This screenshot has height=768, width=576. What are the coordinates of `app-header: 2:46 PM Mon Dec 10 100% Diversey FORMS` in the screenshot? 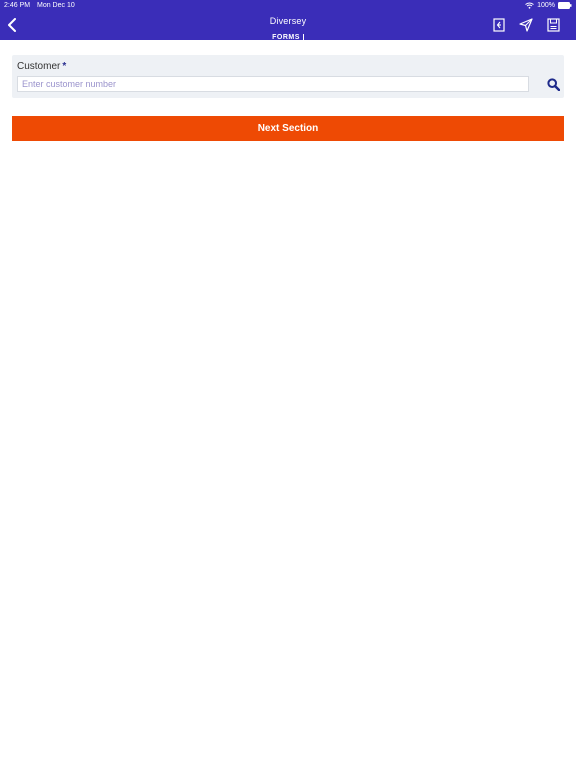 It's located at (288, 21).